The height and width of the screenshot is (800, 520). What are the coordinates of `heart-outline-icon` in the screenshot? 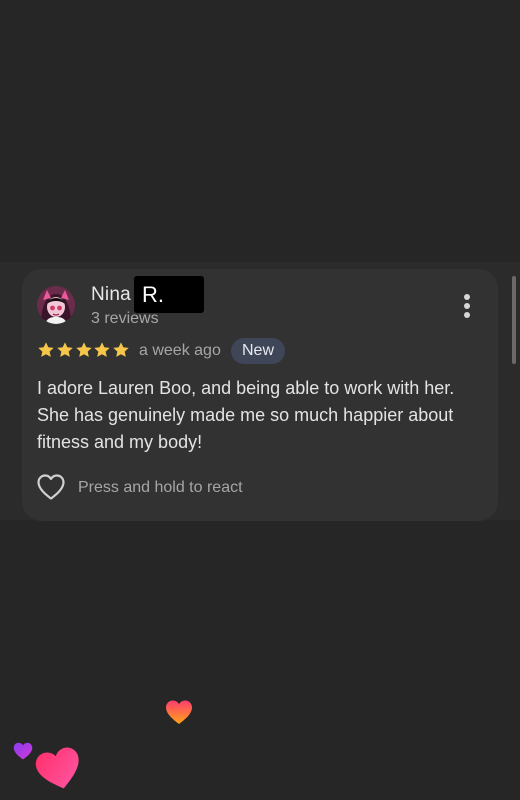 It's located at (51, 487).